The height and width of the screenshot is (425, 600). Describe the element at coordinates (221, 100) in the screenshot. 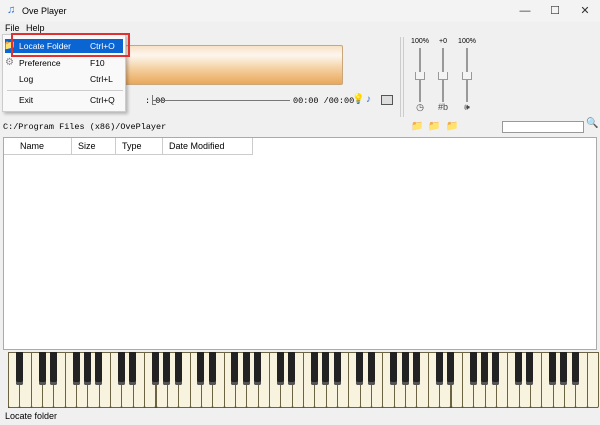

I see `progress-slider` at that location.